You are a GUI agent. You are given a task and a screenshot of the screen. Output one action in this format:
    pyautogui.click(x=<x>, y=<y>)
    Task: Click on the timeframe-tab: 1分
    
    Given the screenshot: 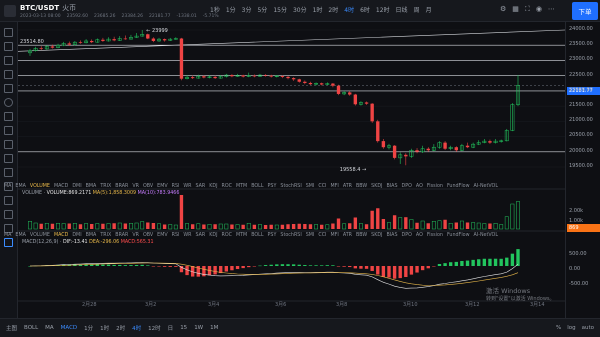 What is the action you would take?
    pyautogui.click(x=231, y=9)
    